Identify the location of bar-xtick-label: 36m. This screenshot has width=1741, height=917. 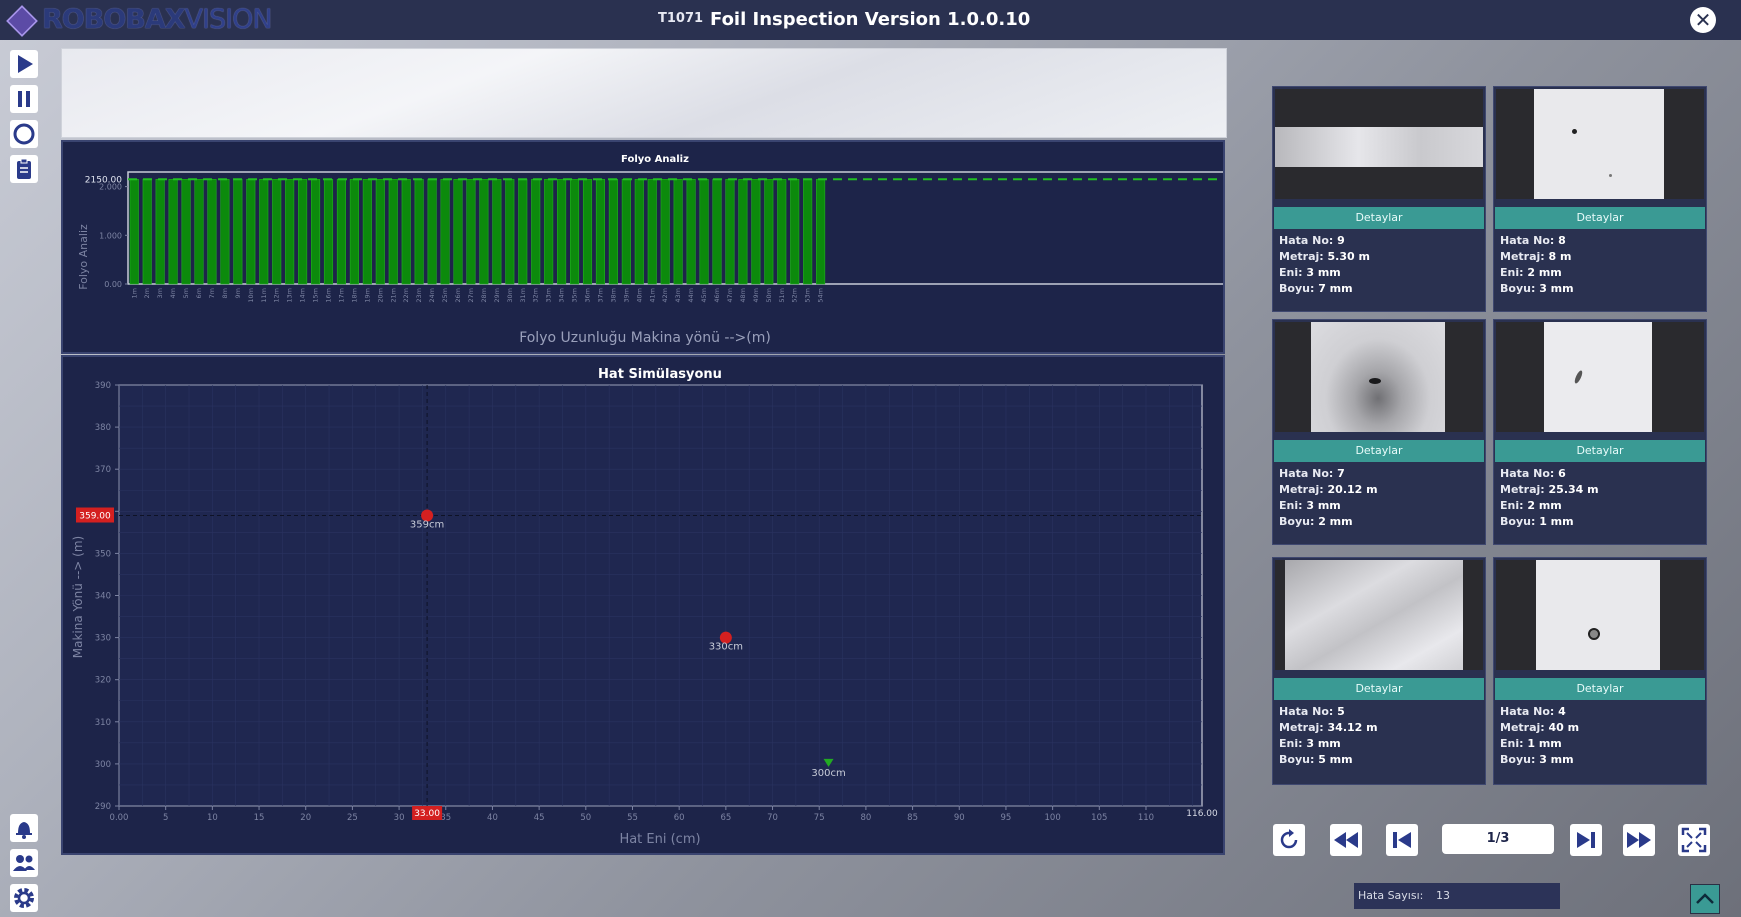
(588, 295).